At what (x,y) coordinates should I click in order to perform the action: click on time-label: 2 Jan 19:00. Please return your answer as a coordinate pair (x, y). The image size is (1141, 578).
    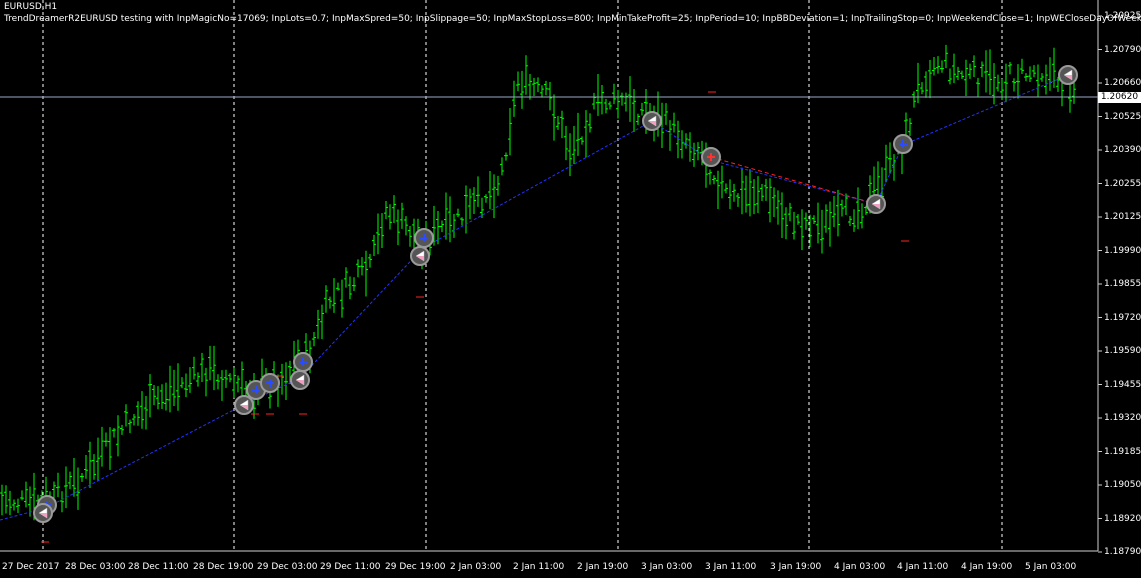
    Looking at the image, I should click on (603, 567).